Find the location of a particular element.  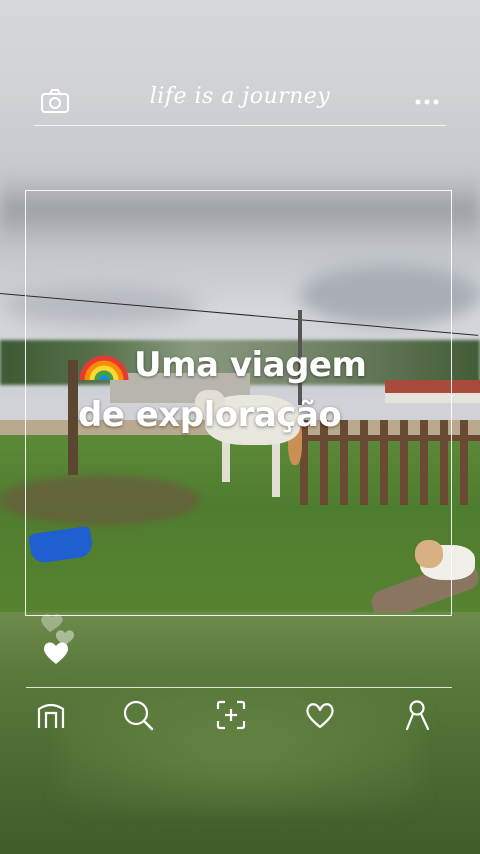

search-icon is located at coordinates (138, 715).